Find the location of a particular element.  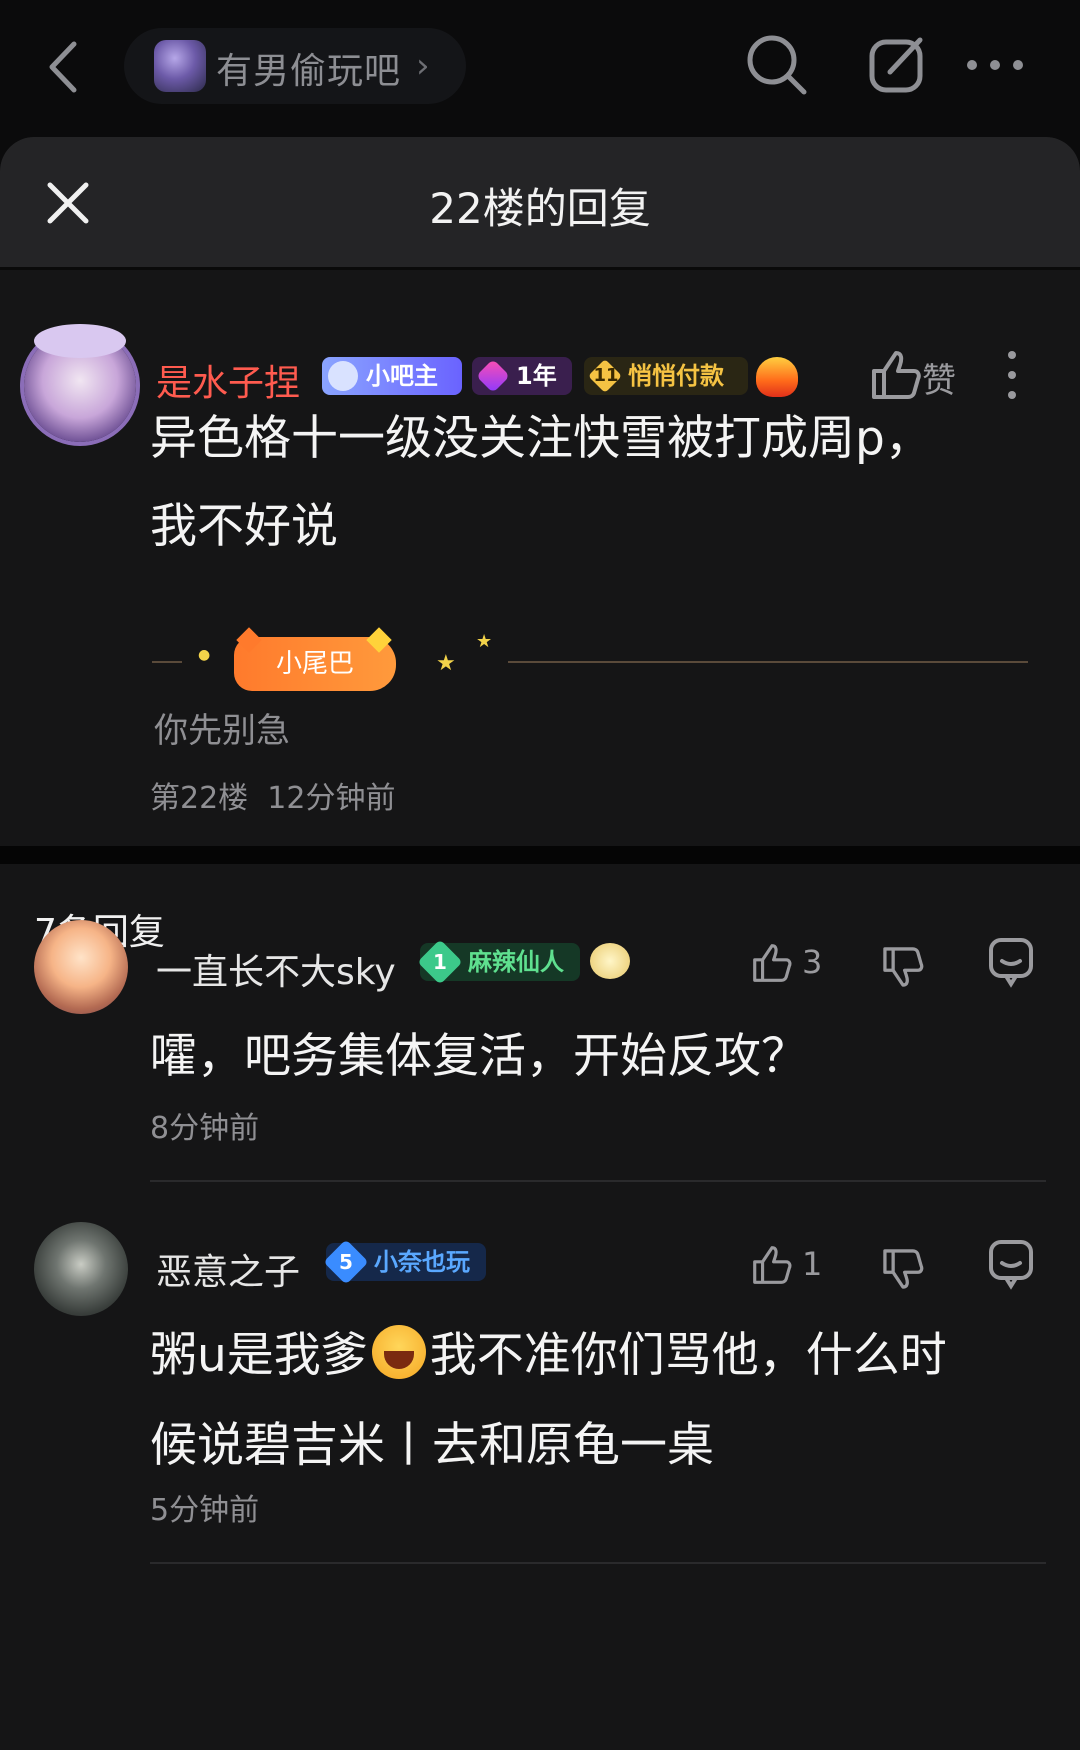

reply-content: 粥u是我爹 我不准你们骂他，什么时 候说碧吉米丨去和原龟一桌 is located at coordinates (600, 1401).